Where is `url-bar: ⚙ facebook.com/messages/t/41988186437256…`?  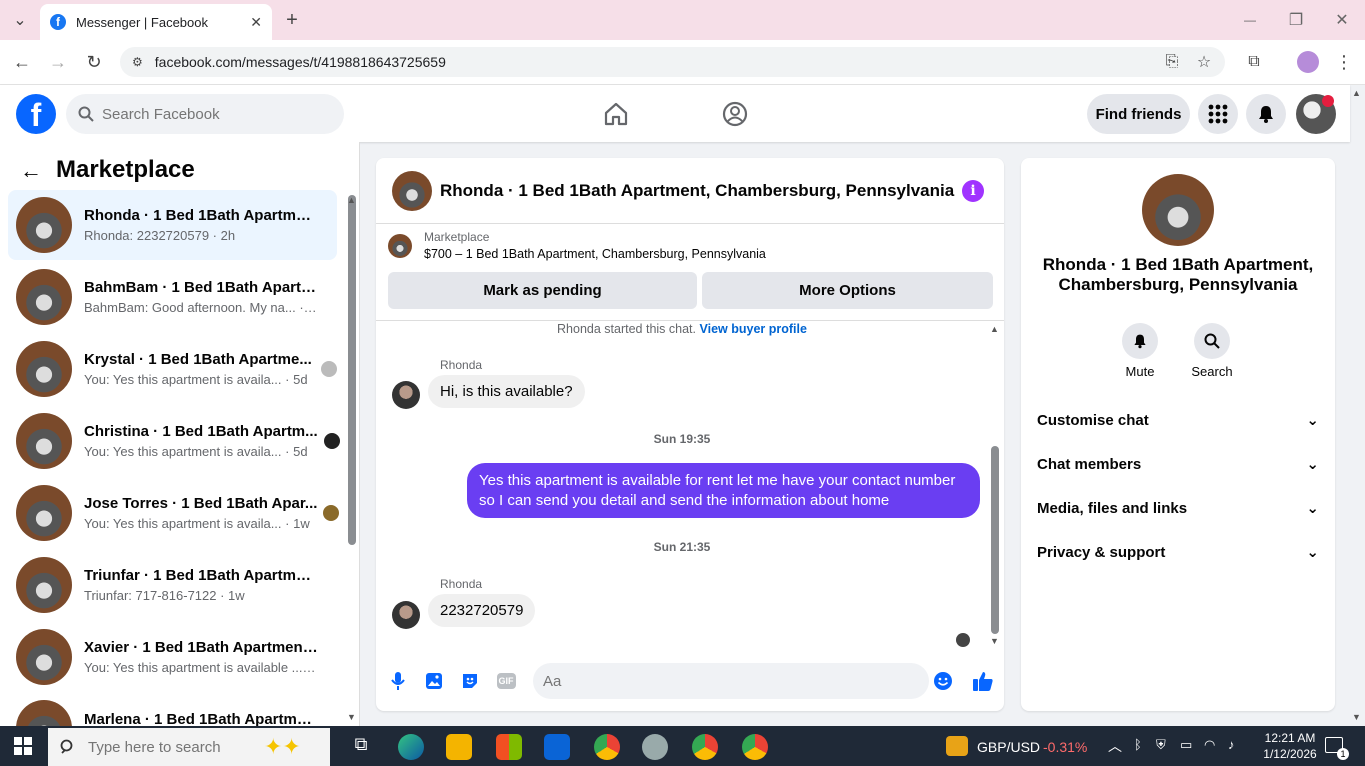 url-bar: ⚙ facebook.com/messages/t/41988186437256… is located at coordinates (672, 62).